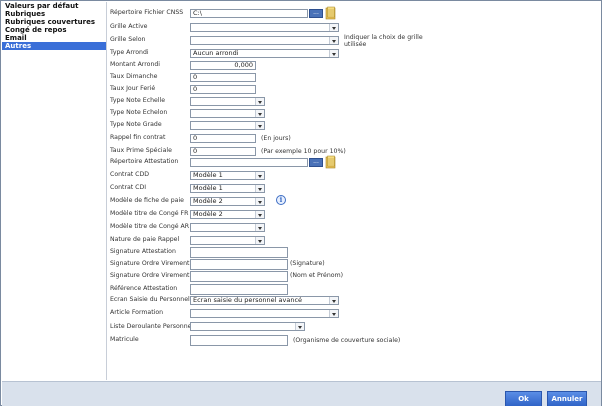 This screenshot has height=406, width=602. Describe the element at coordinates (223, 151) in the screenshot. I see `taux-prime-speciale-input: 0` at that location.